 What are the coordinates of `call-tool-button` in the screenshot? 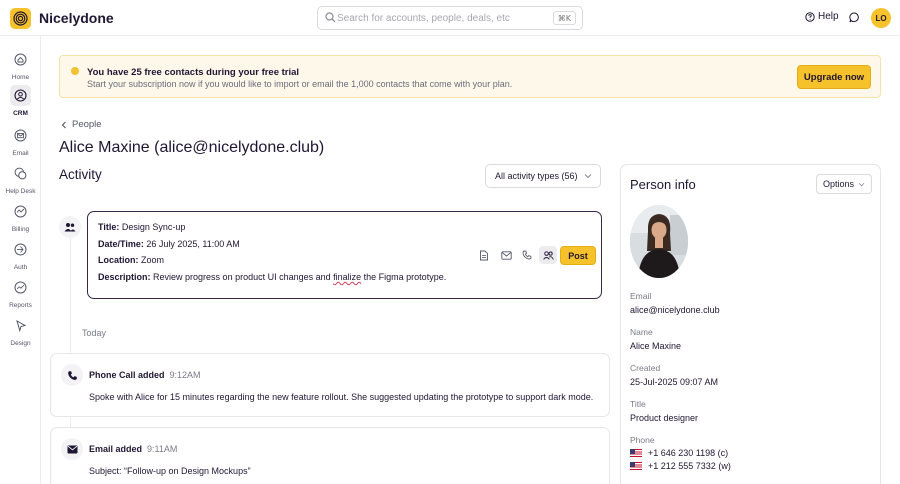 It's located at (527, 255).